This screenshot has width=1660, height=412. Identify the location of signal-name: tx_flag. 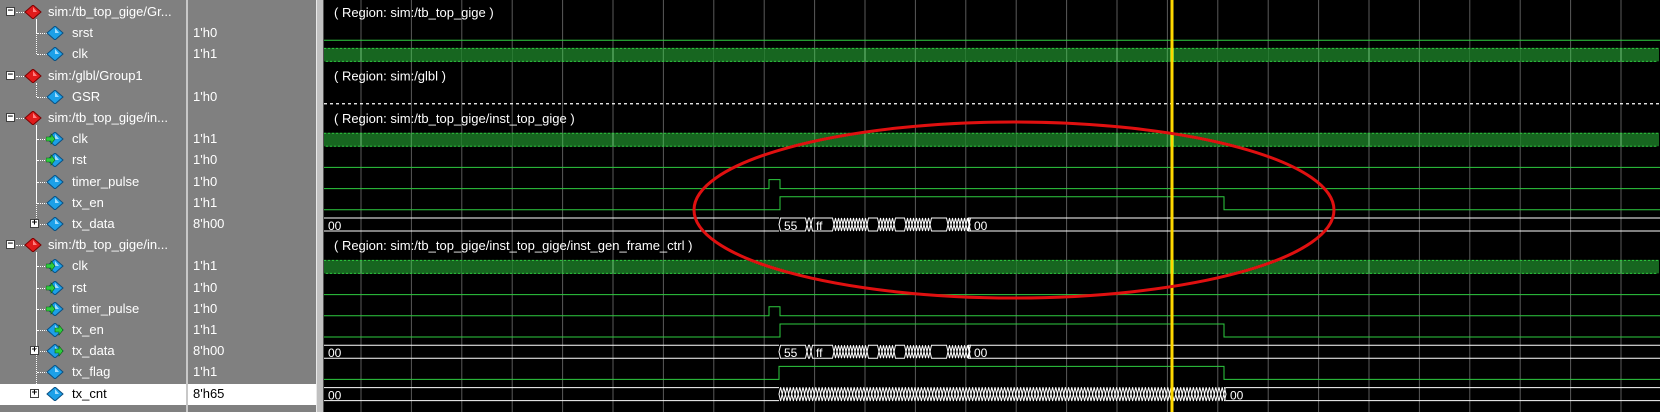
(91, 372).